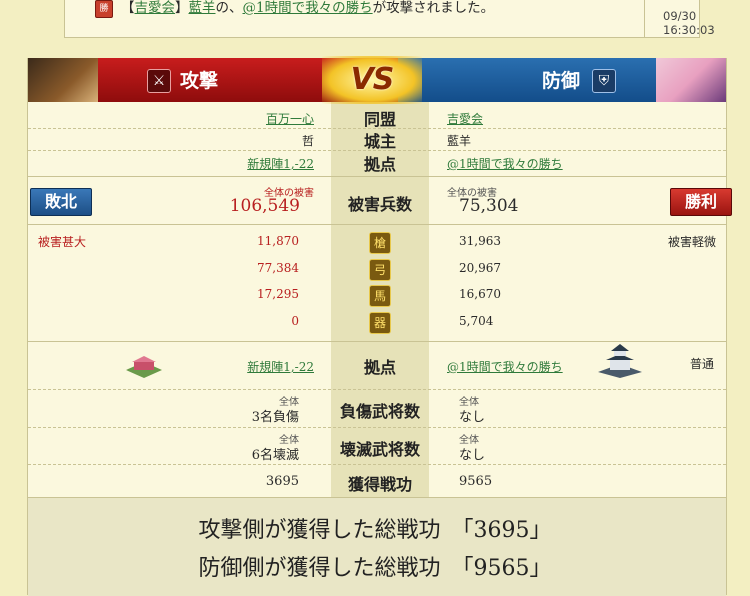 This screenshot has width=750, height=596. Describe the element at coordinates (275, 455) in the screenshot. I see `attacker-destroyed: 6名壊滅` at that location.